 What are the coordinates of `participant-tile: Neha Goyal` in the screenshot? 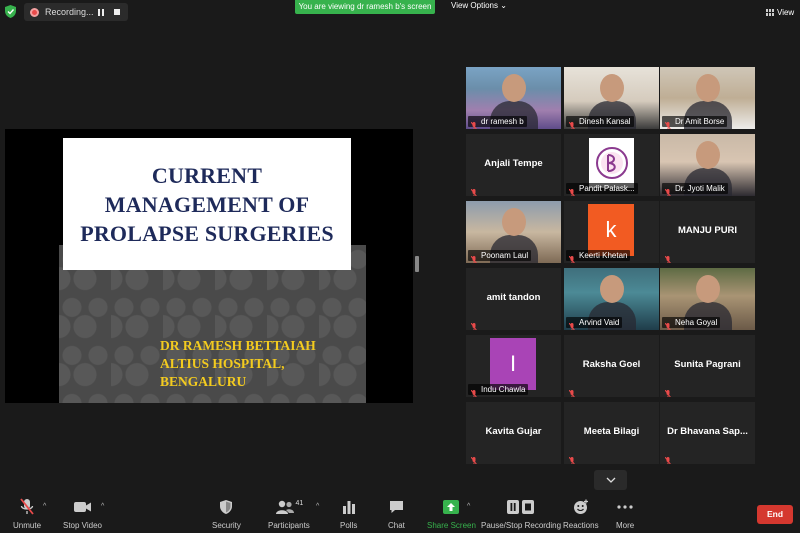 It's located at (707, 299).